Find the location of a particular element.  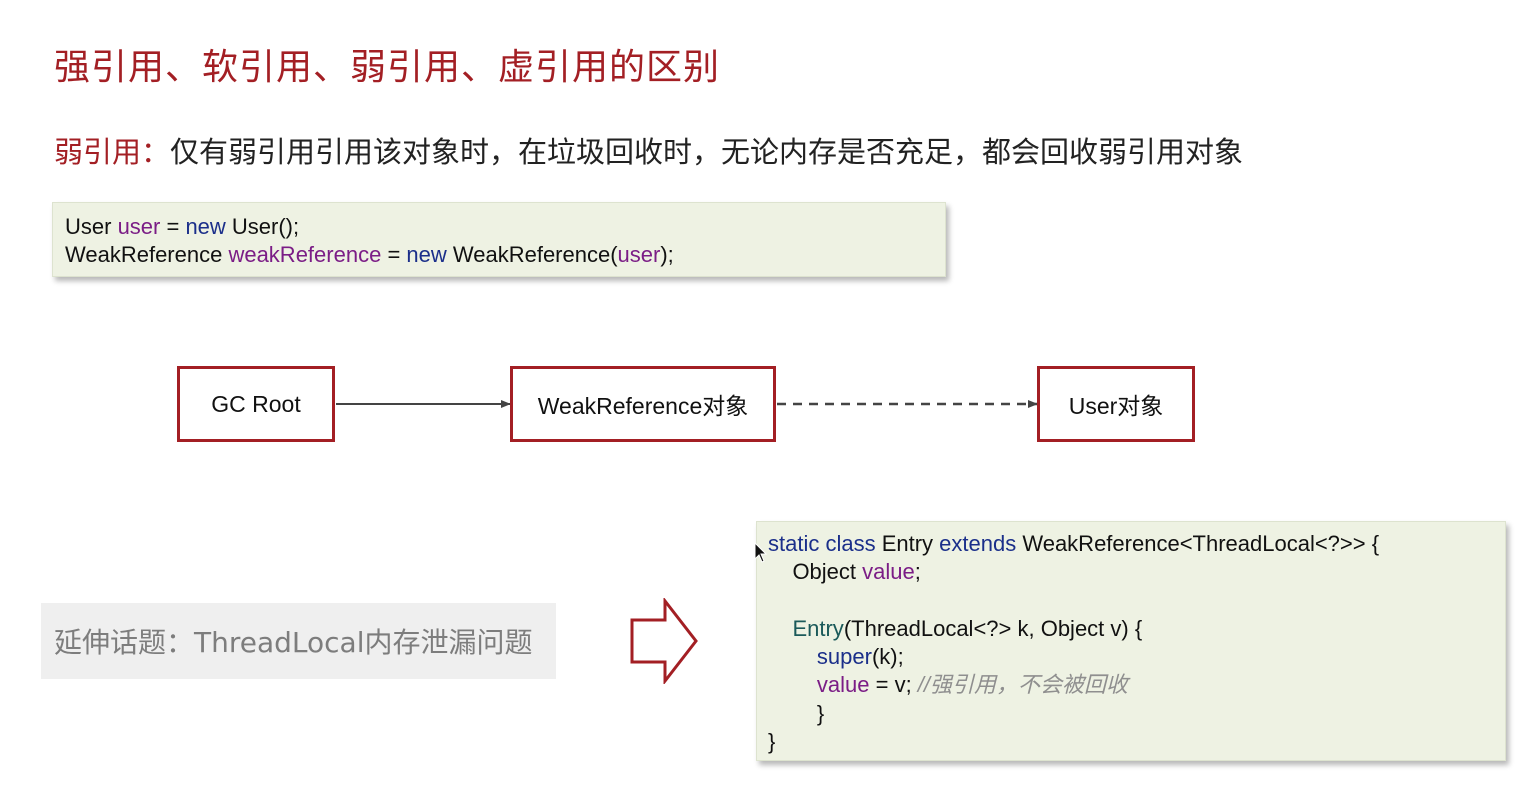

mouse-pointer-icon is located at coordinates (761, 552).